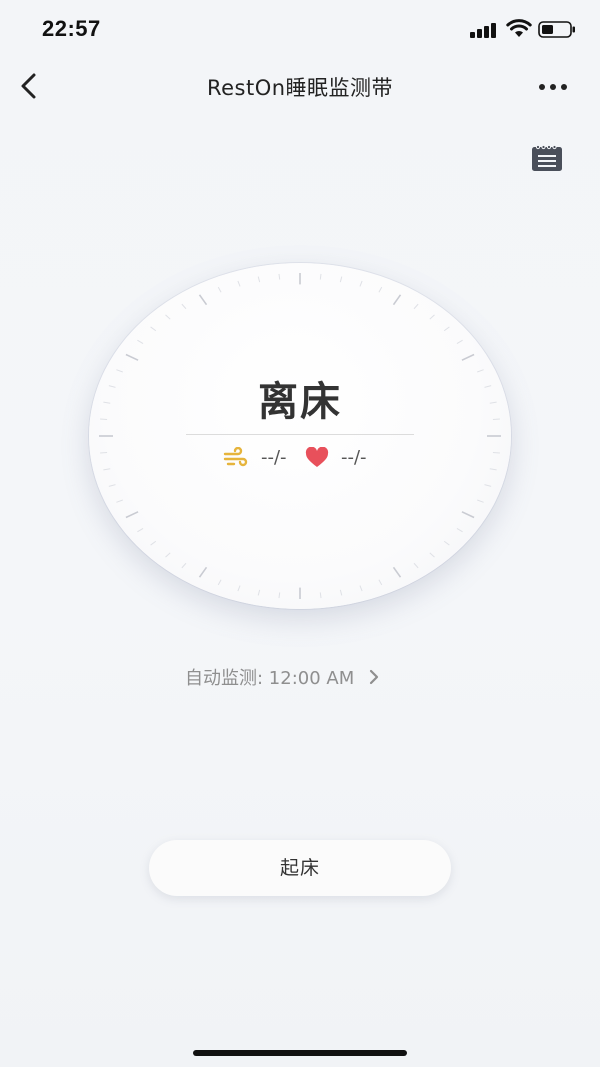 Image resolution: width=600 pixels, height=1067 pixels. I want to click on heart-rate-value: --/-, so click(354, 457).